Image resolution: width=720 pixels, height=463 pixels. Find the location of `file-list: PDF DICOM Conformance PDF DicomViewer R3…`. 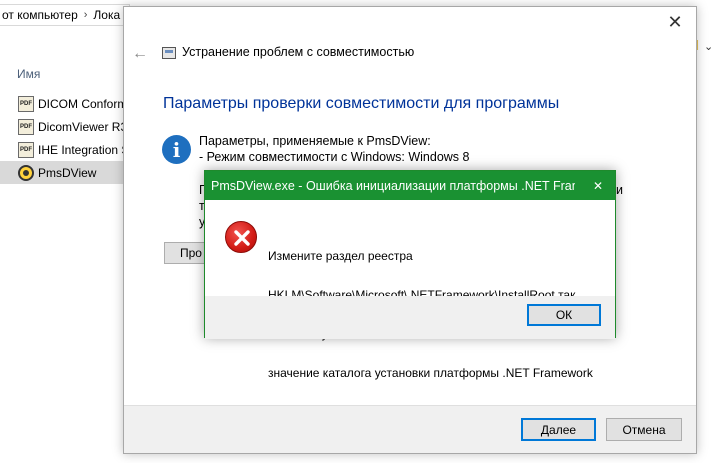

file-list: PDF DICOM Conformance PDF DicomViewer R3… is located at coordinates (62, 138).